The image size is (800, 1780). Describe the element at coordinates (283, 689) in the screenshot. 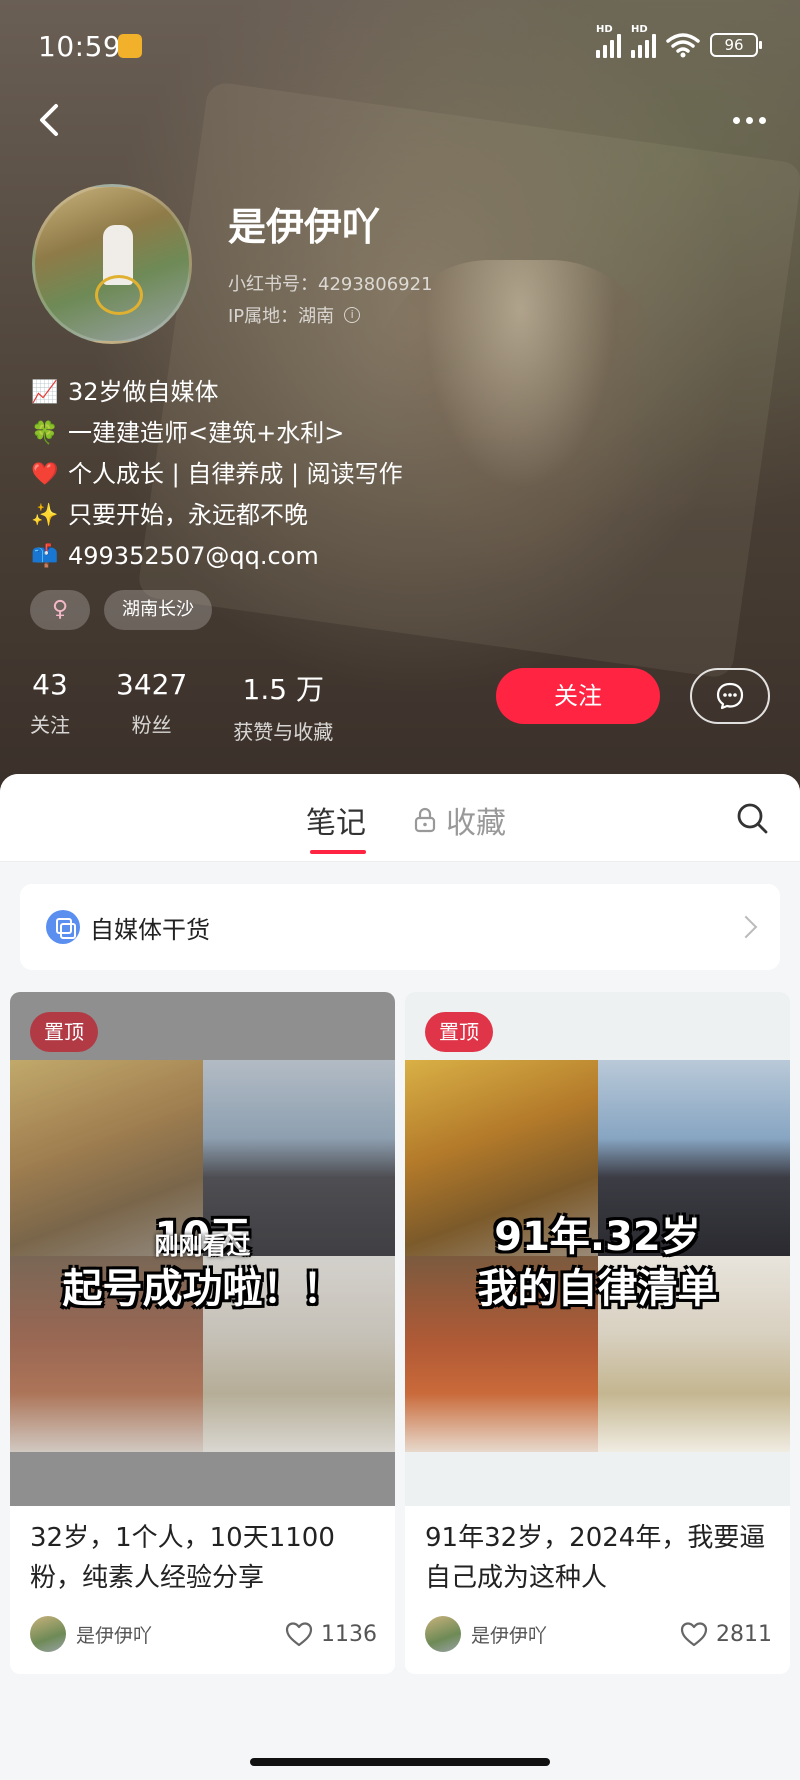

I see `stat-number: 1.5 万` at that location.